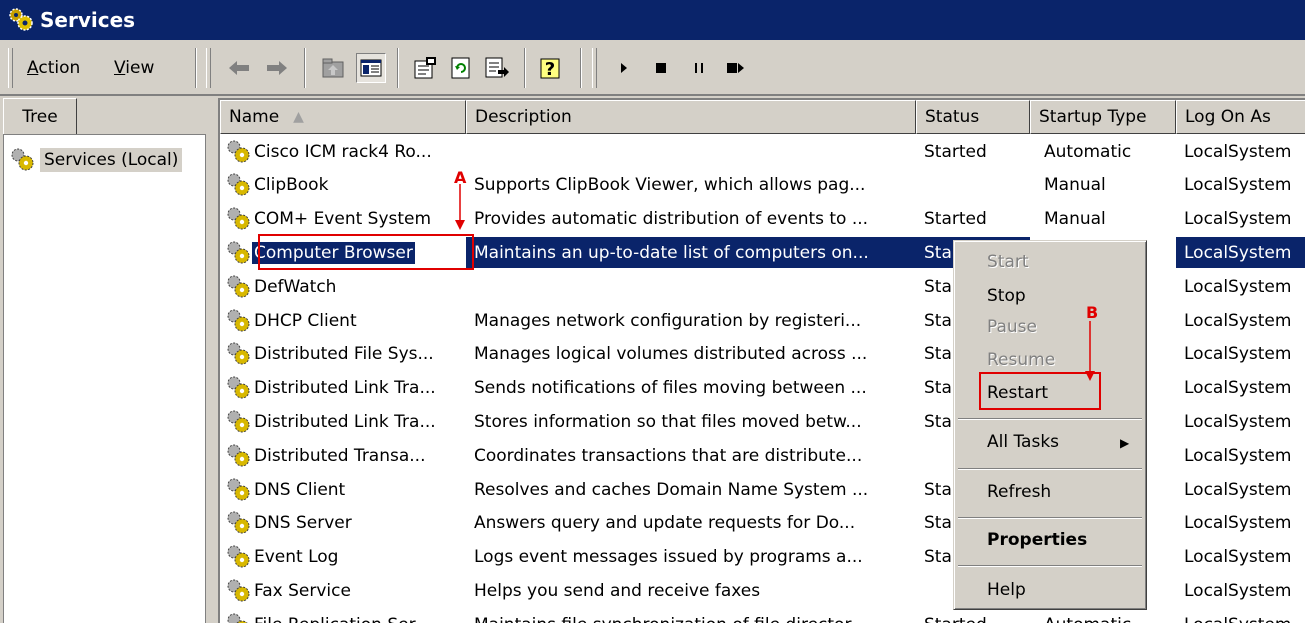 This screenshot has width=1305, height=623. Describe the element at coordinates (1240, 117) in the screenshot. I see `column-header-log-on-as: Log On As` at that location.